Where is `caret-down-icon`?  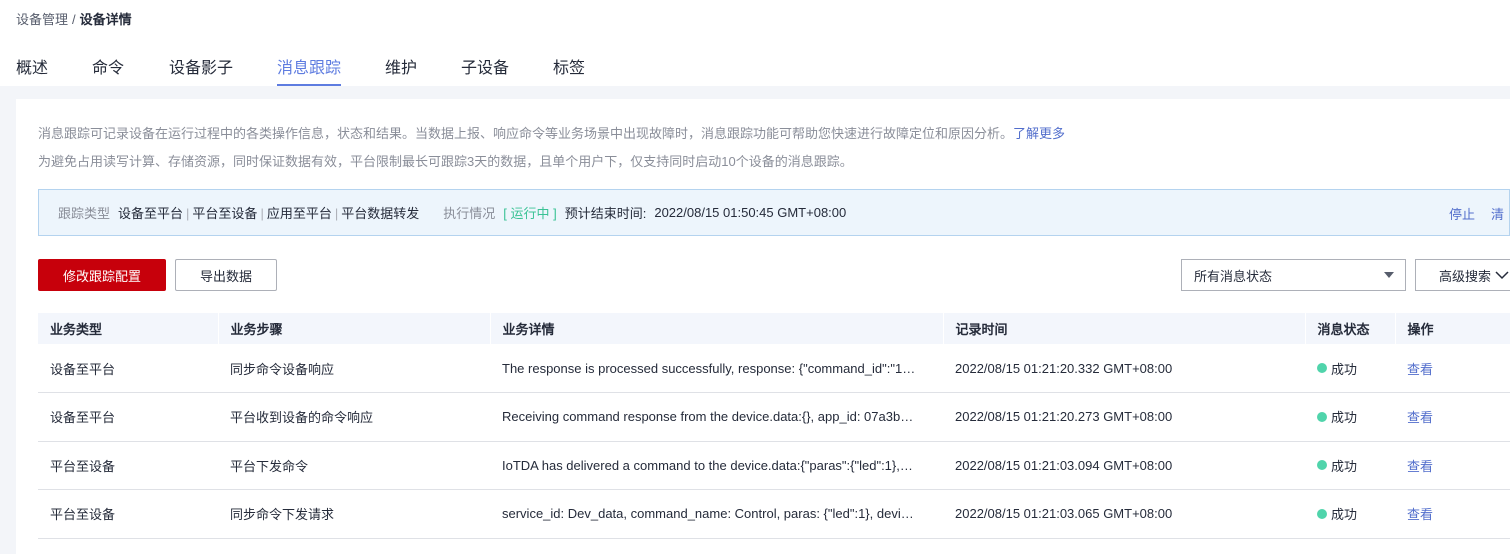
caret-down-icon is located at coordinates (1389, 275).